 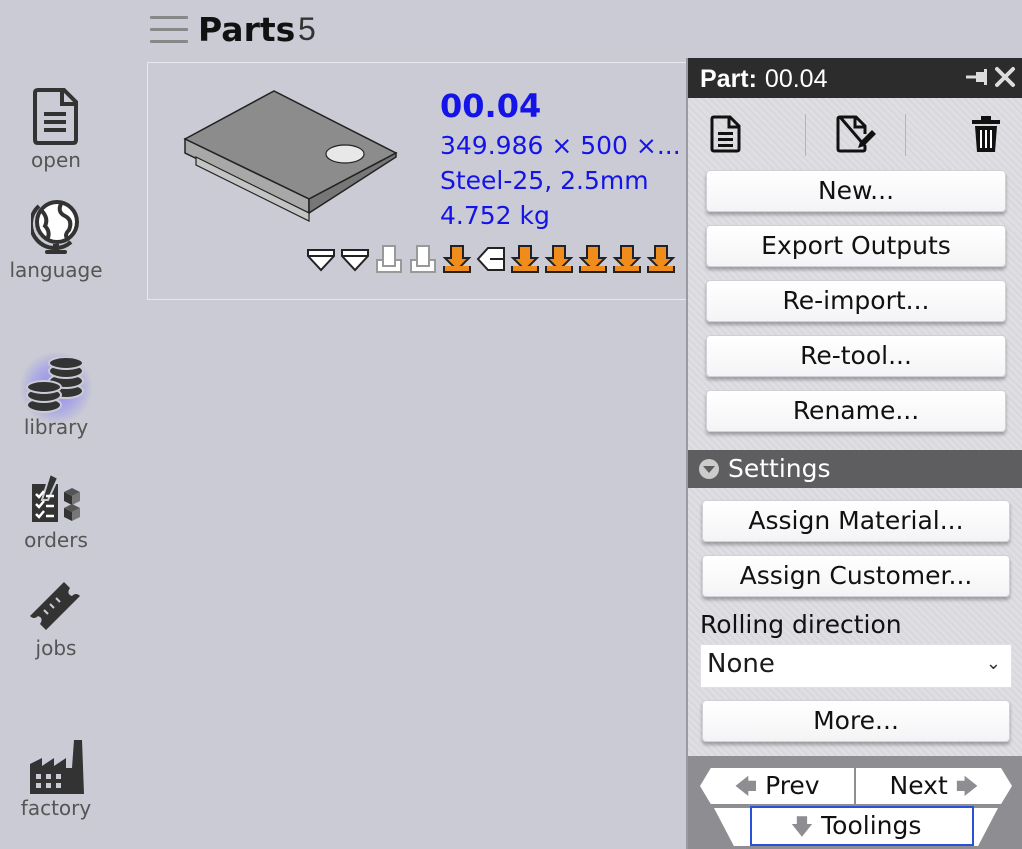 What do you see at coordinates (56, 270) in the screenshot?
I see `nav-language-label: language` at bounding box center [56, 270].